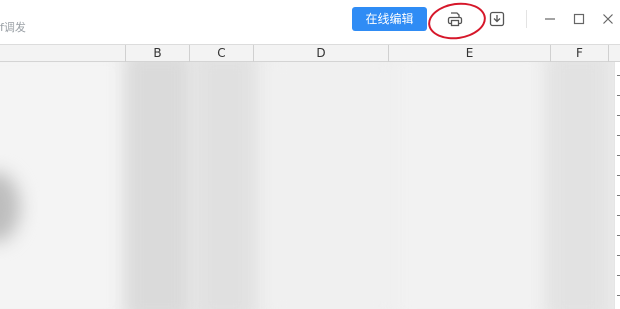  Describe the element at coordinates (310, 22) in the screenshot. I see `top-toolbar: f调发 在线编辑` at that location.